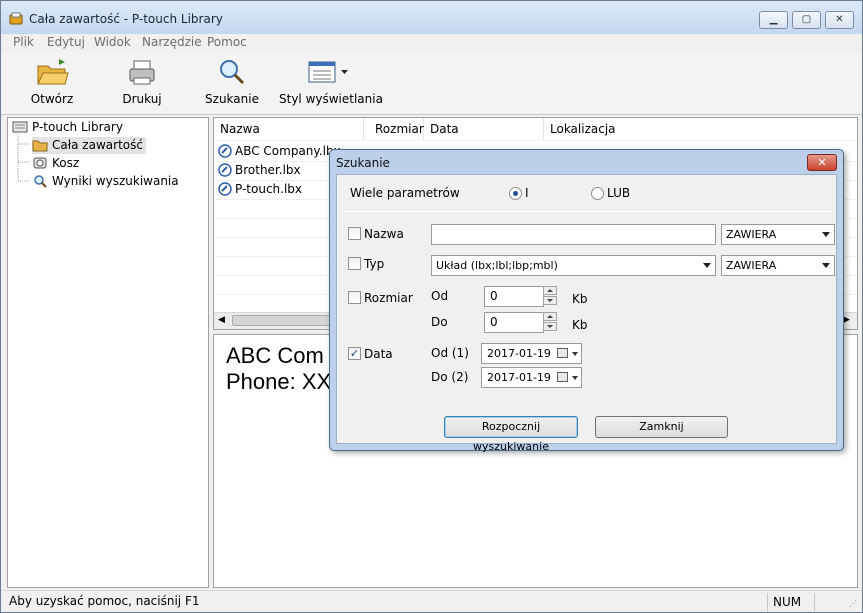 Image resolution: width=863 pixels, height=613 pixels. What do you see at coordinates (439, 322) in the screenshot?
I see `size-to-label: Do` at bounding box center [439, 322].